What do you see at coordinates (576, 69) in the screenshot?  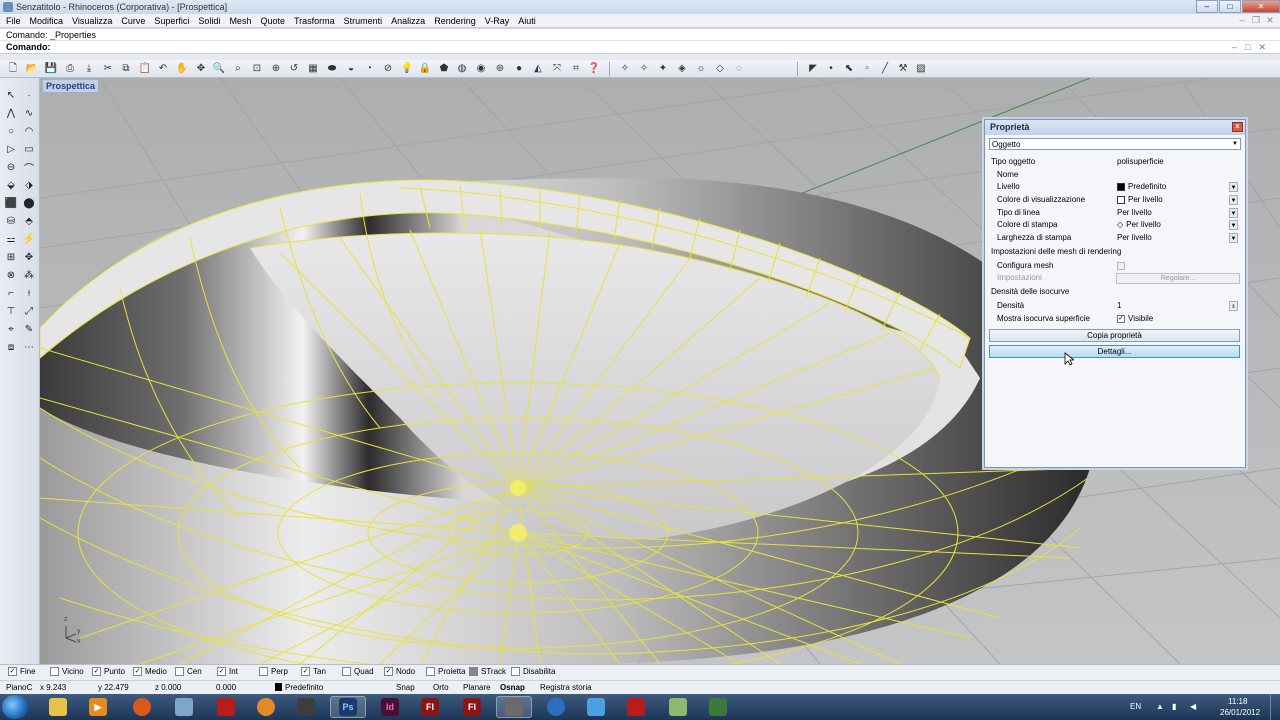 I see `grid-snap-icon: ⌗` at bounding box center [576, 69].